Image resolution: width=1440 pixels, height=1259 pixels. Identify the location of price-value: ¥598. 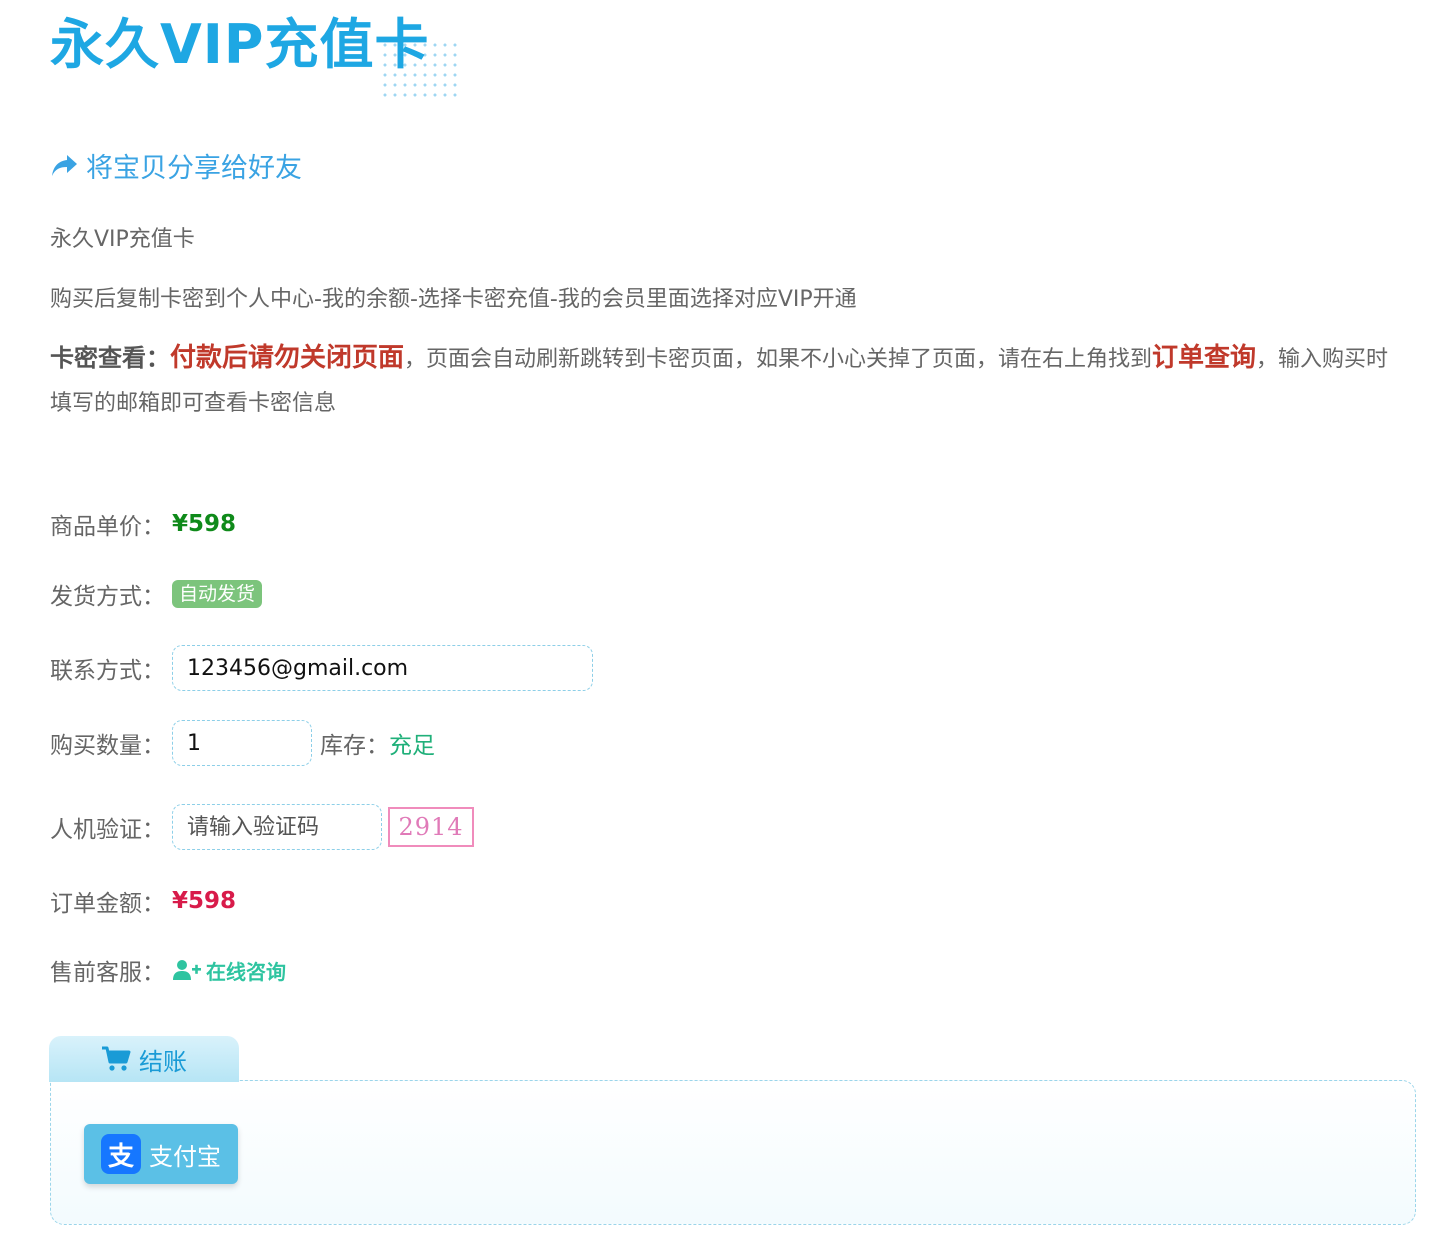
(204, 524).